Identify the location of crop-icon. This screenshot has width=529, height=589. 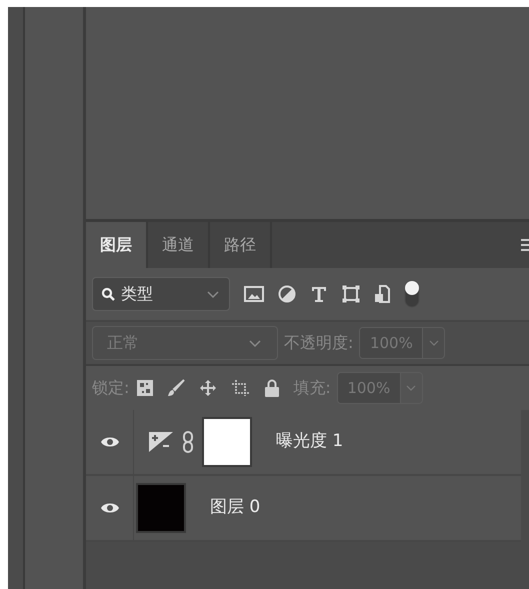
(241, 388).